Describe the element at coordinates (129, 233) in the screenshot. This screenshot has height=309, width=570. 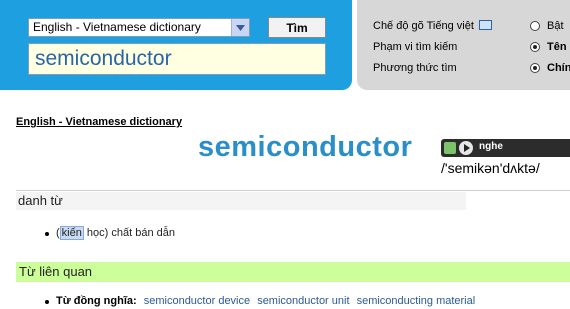
I see `meaning-text: học) chất bán dẫn` at that location.